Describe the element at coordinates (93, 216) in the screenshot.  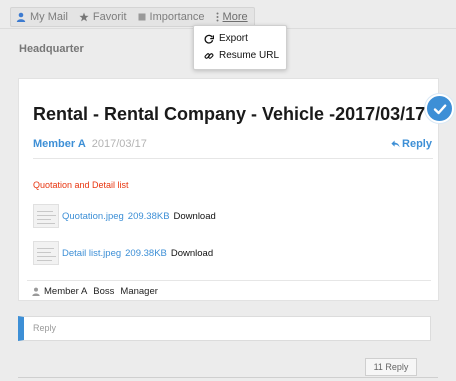
I see `attachment-name: Quotation.jpeg` at that location.